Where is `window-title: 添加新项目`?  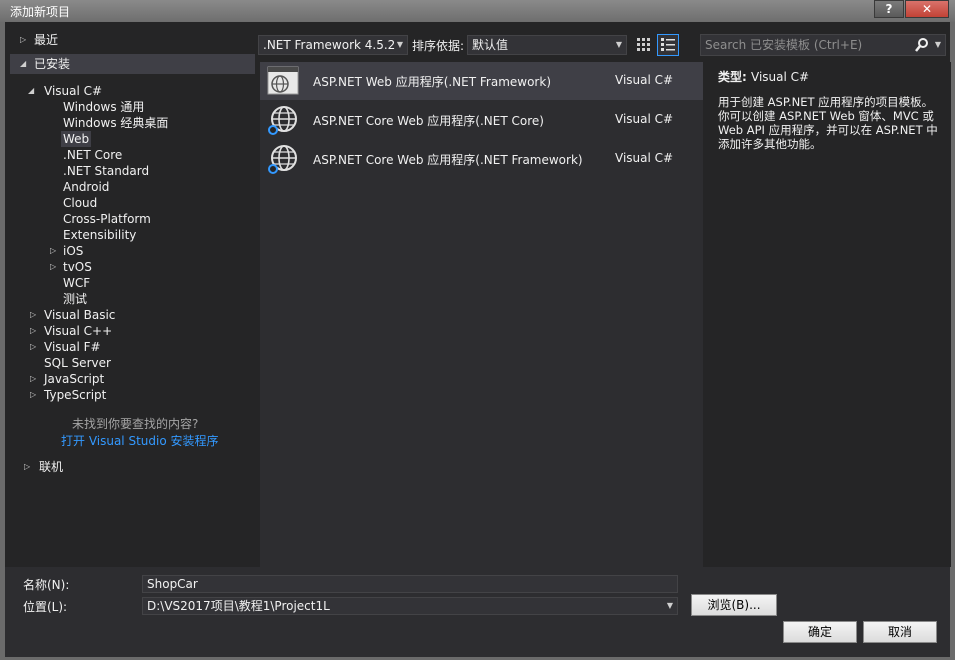
window-title: 添加新项目 is located at coordinates (40, 12).